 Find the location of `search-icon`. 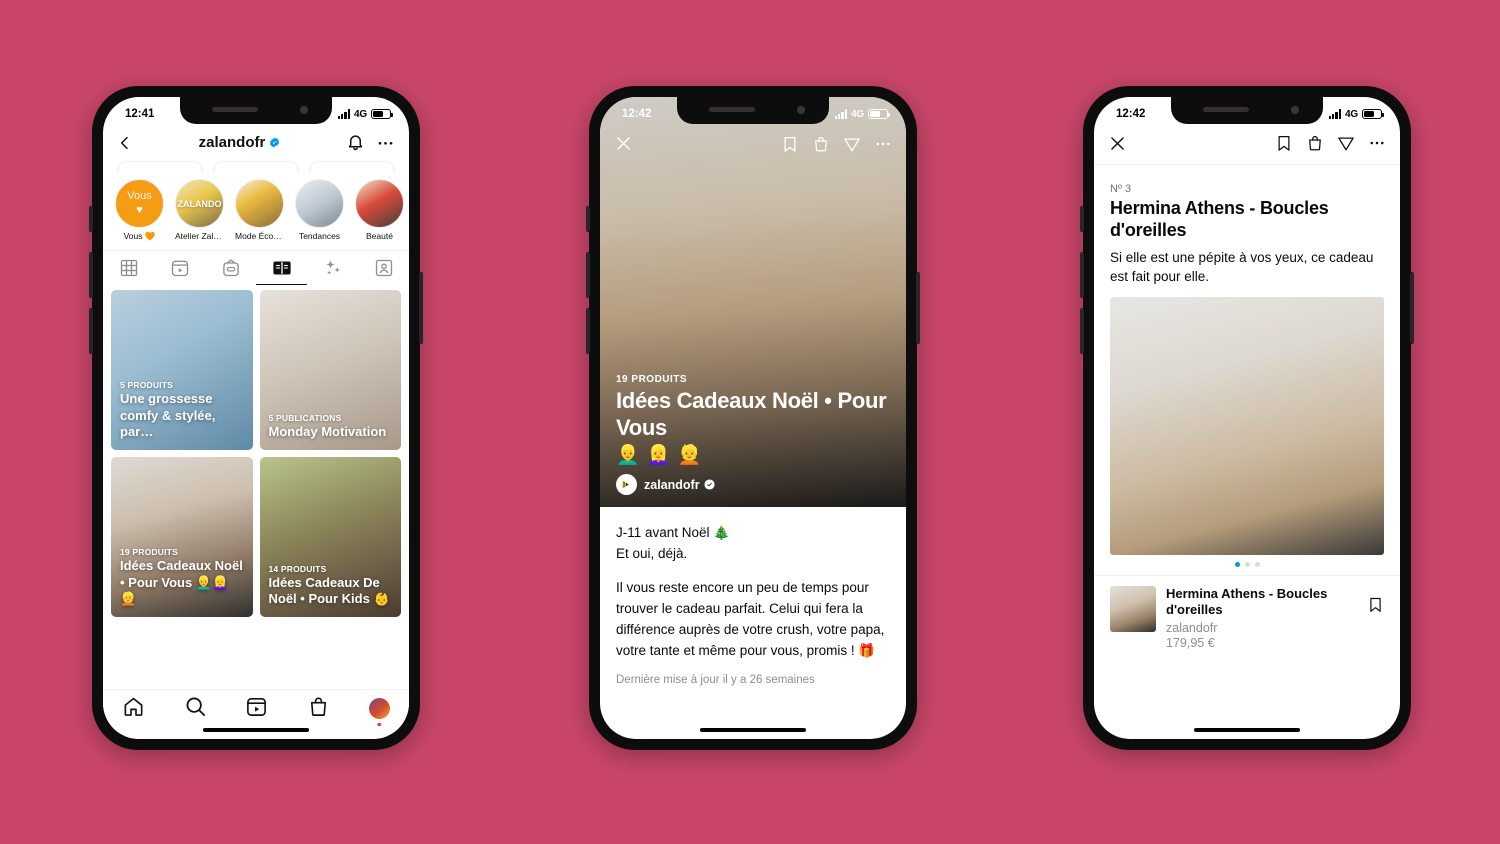

search-icon is located at coordinates (195, 709).